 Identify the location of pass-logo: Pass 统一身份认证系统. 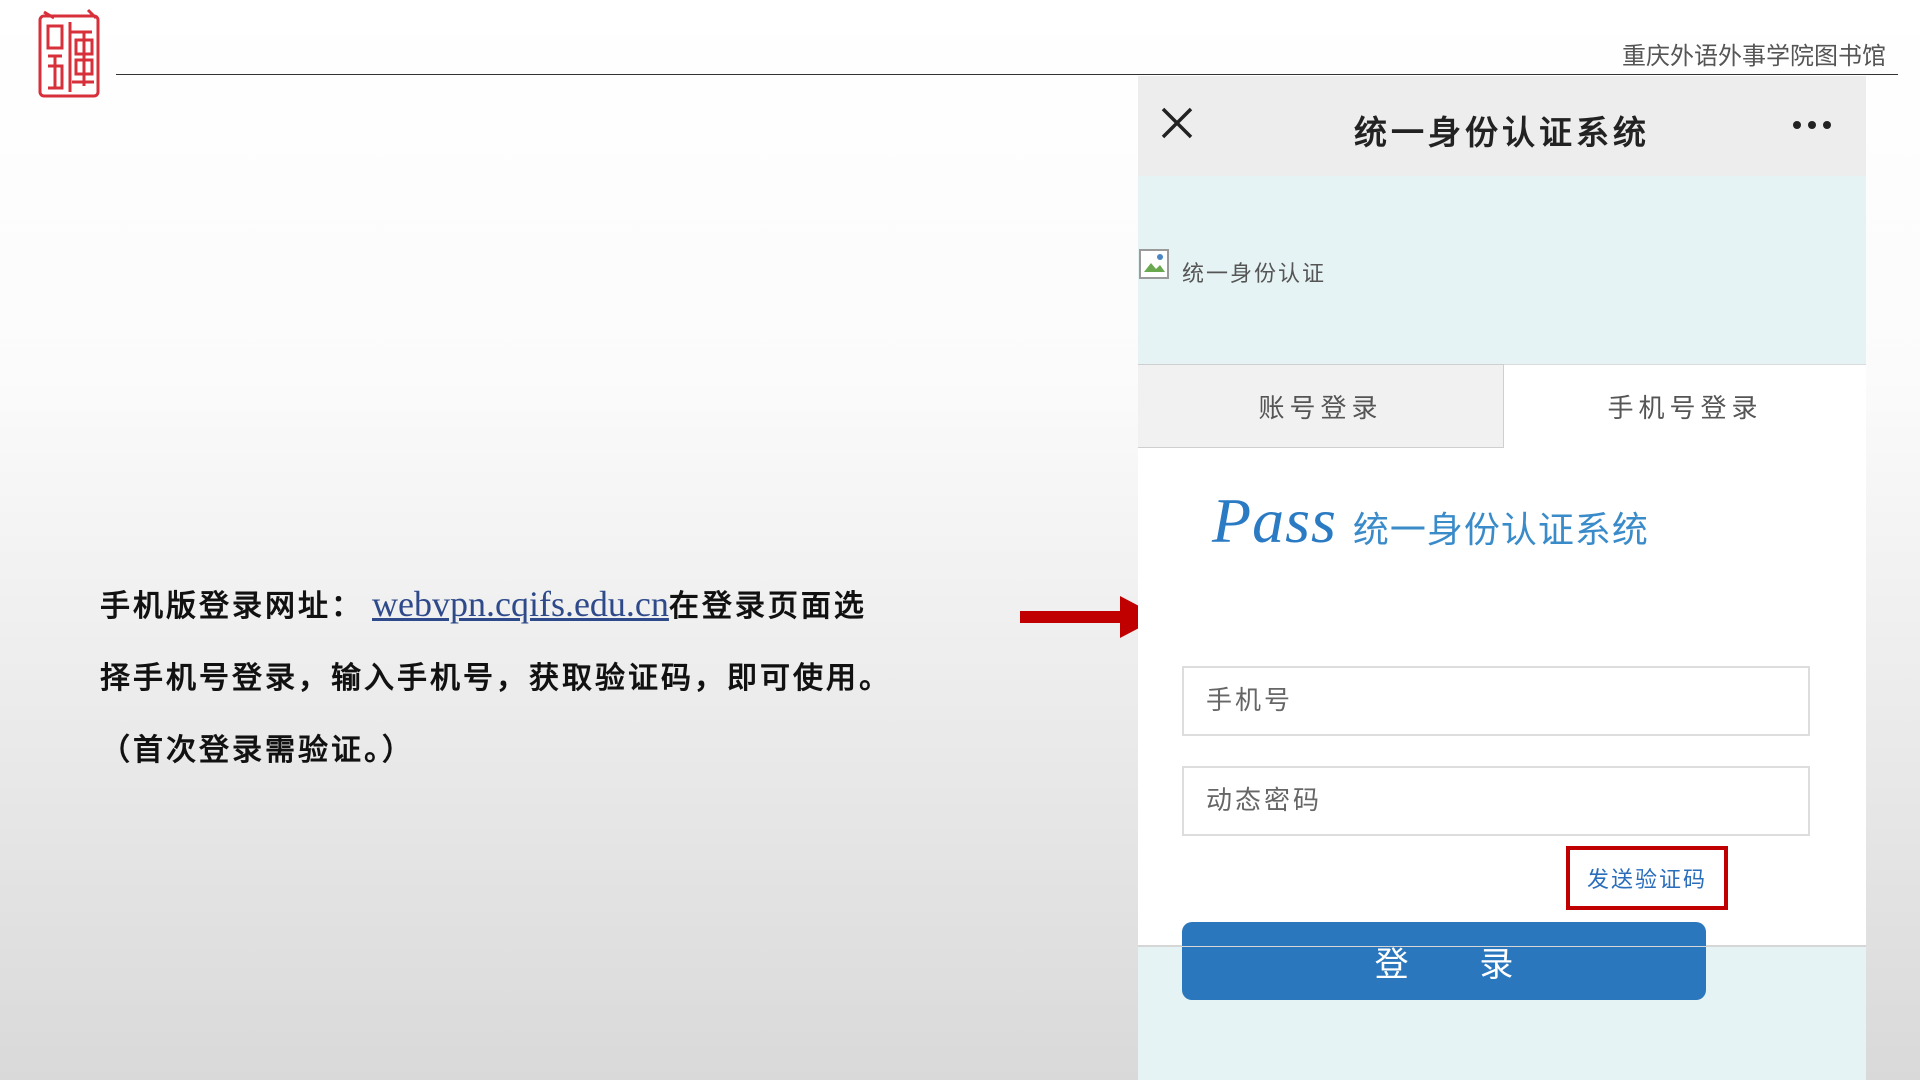
(1430, 521).